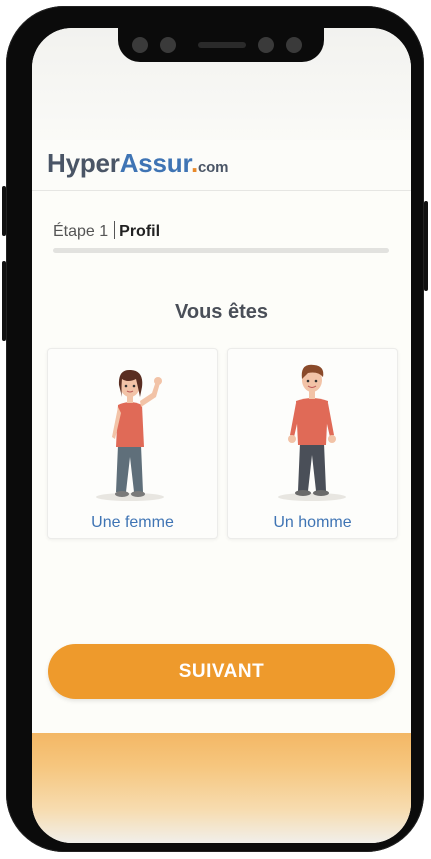  Describe the element at coordinates (312, 432) in the screenshot. I see `man-illustration-icon` at that location.